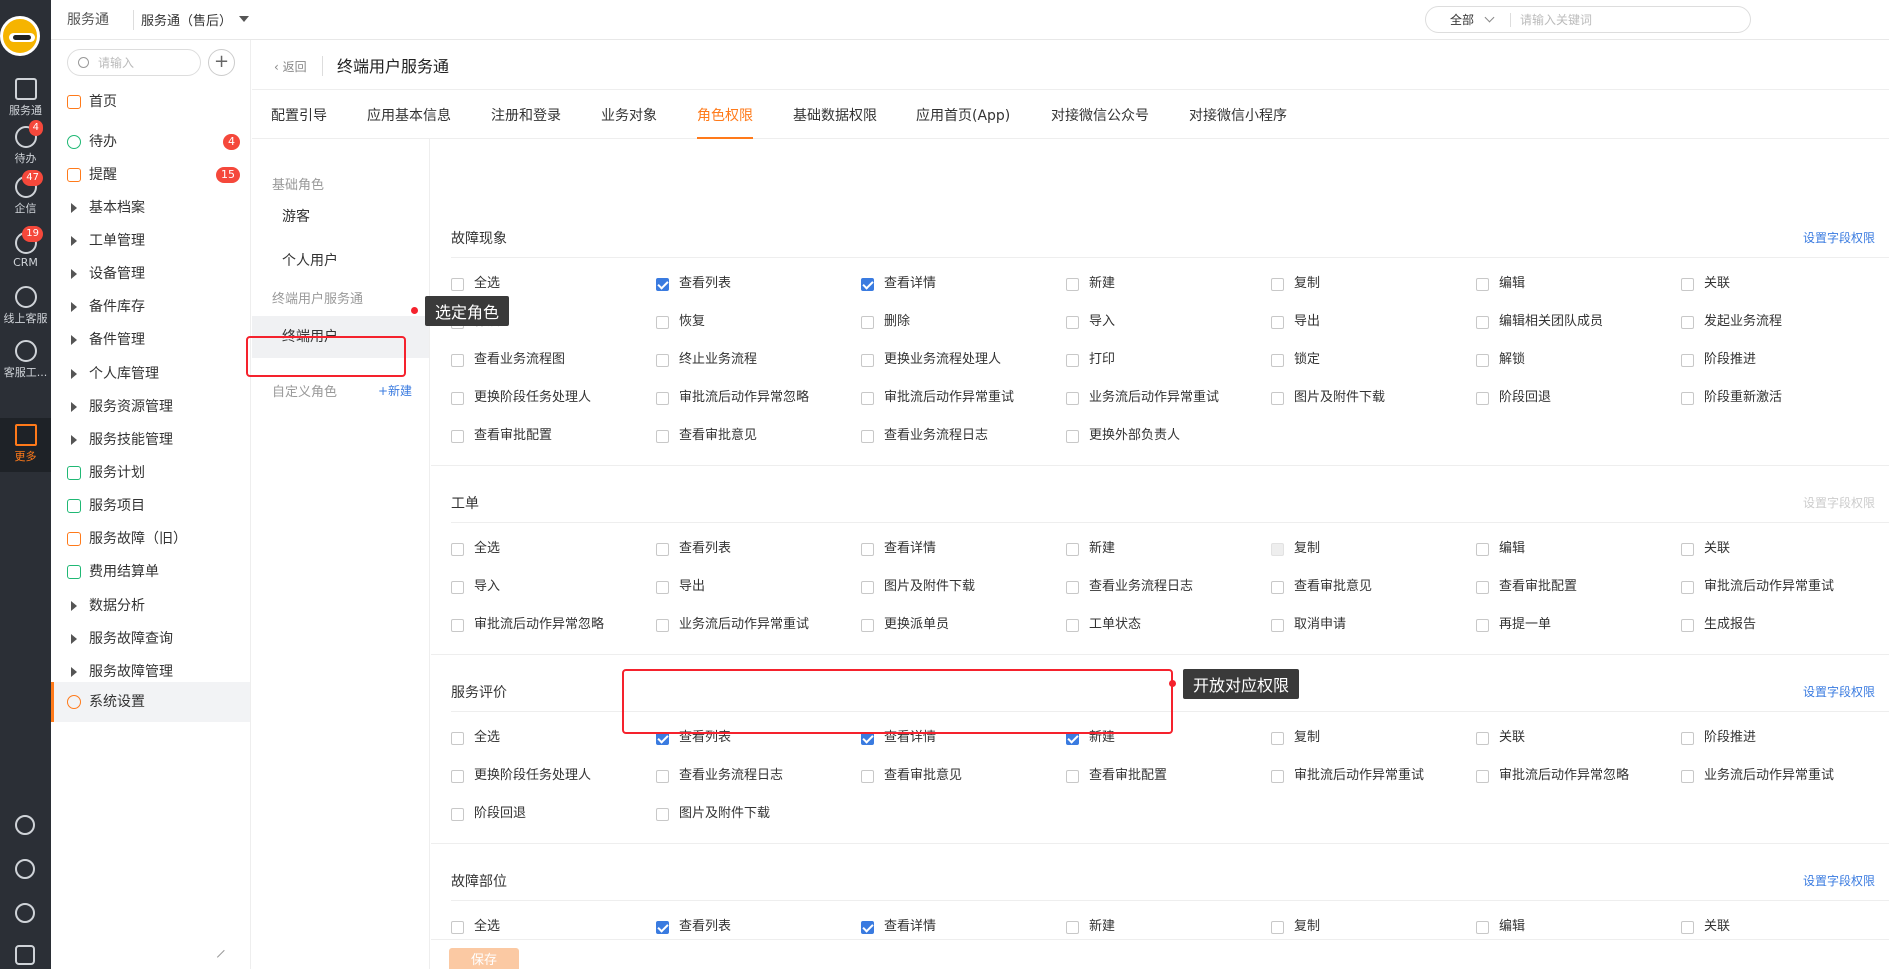  Describe the element at coordinates (25, 484) in the screenshot. I see `app-rail: 服务通 待办 4 企信 47 CRM 19 线上客服 客服工... 更多` at that location.